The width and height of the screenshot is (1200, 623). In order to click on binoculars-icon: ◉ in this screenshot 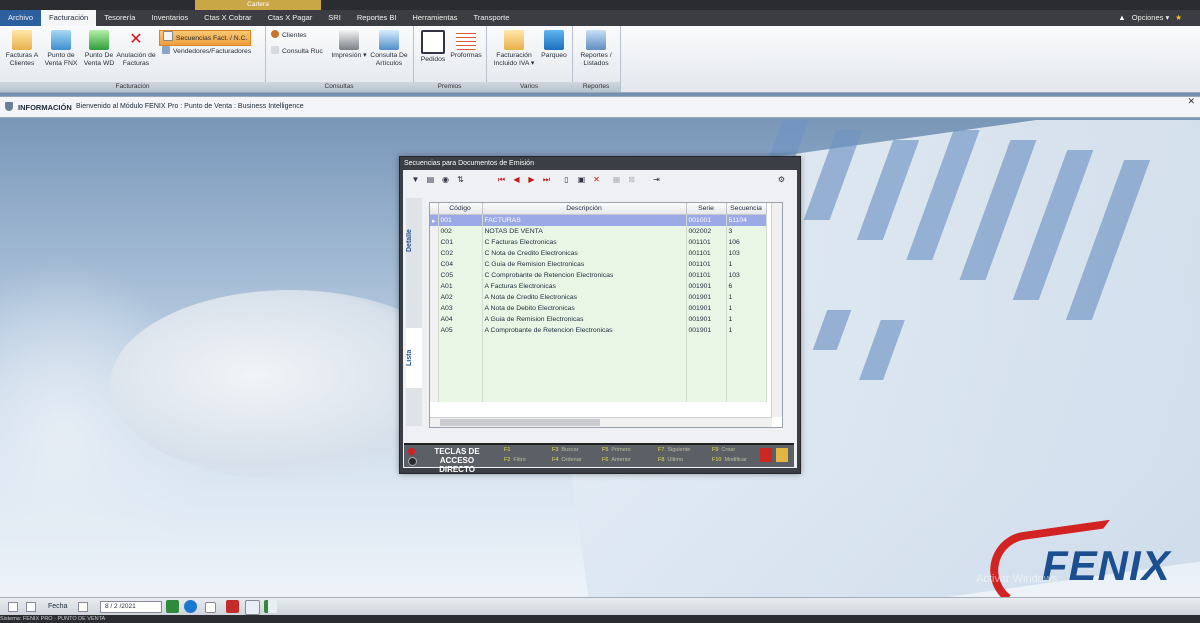, I will do `click(445, 179)`.